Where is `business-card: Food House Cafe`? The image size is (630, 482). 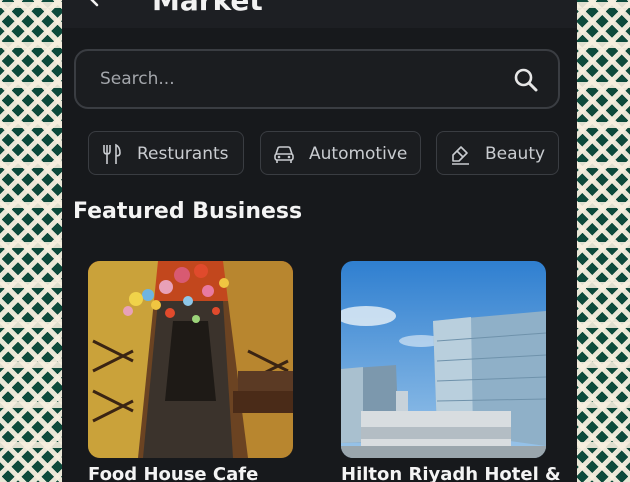
business-card: Food House Cafe is located at coordinates (190, 371).